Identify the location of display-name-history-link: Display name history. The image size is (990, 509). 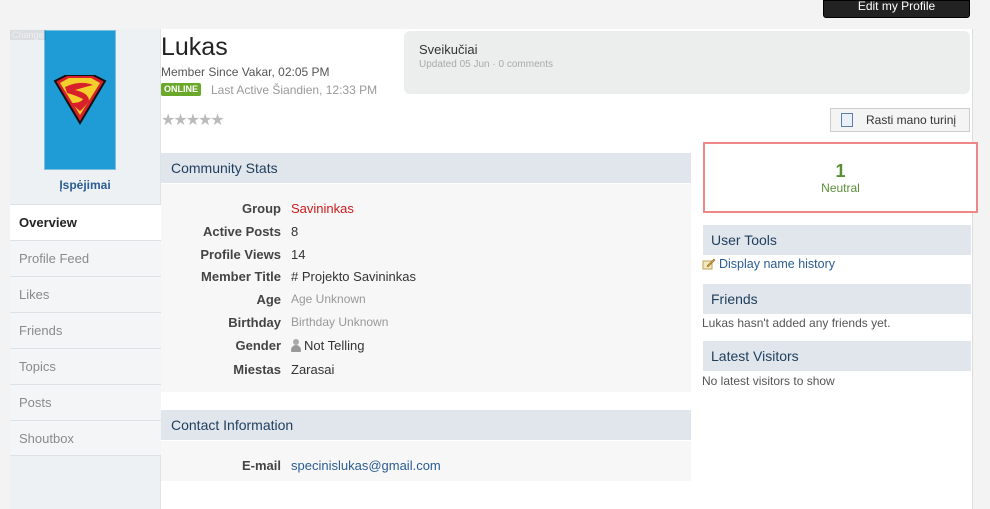
(777, 264).